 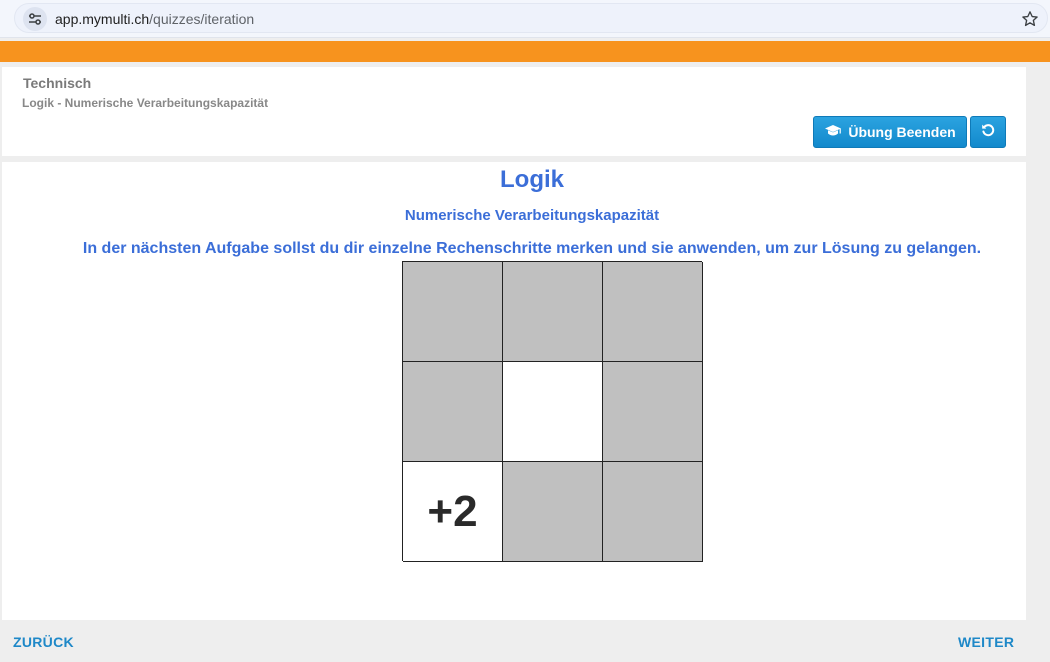 I want to click on url-path: /quizzes/iteration, so click(x=202, y=19).